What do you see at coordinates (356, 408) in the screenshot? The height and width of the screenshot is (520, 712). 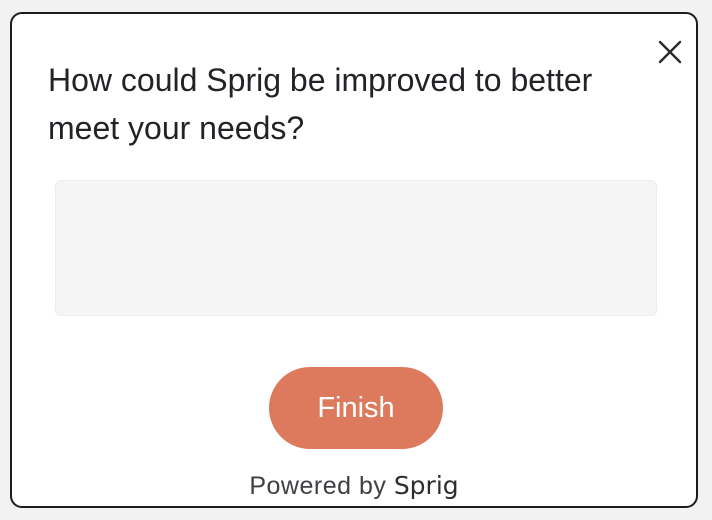 I see `finish-button: Finish` at bounding box center [356, 408].